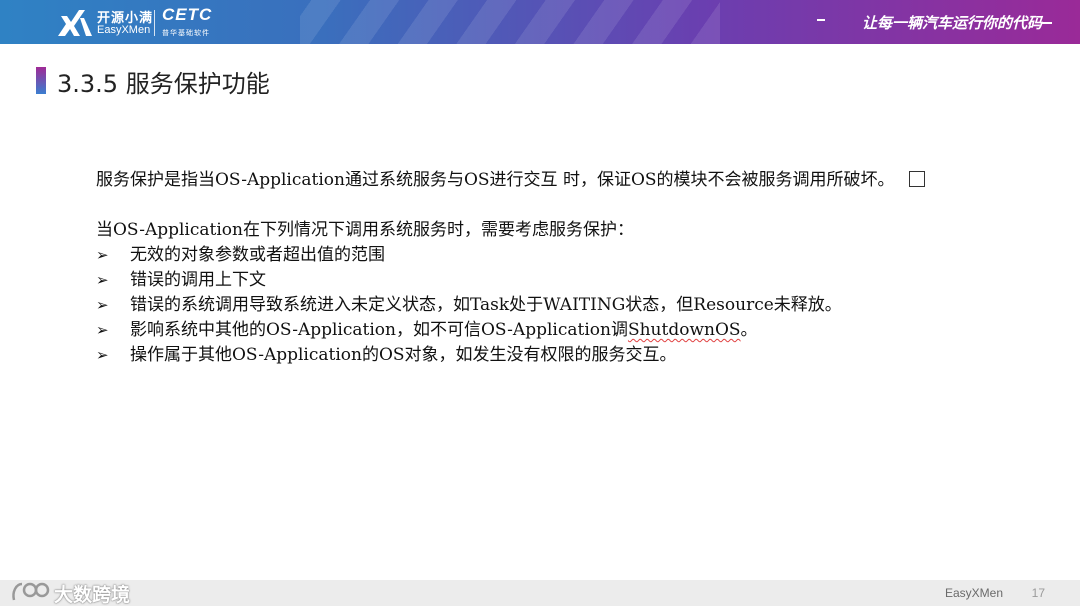  Describe the element at coordinates (154, 23) in the screenshot. I see `logo-divider` at that location.